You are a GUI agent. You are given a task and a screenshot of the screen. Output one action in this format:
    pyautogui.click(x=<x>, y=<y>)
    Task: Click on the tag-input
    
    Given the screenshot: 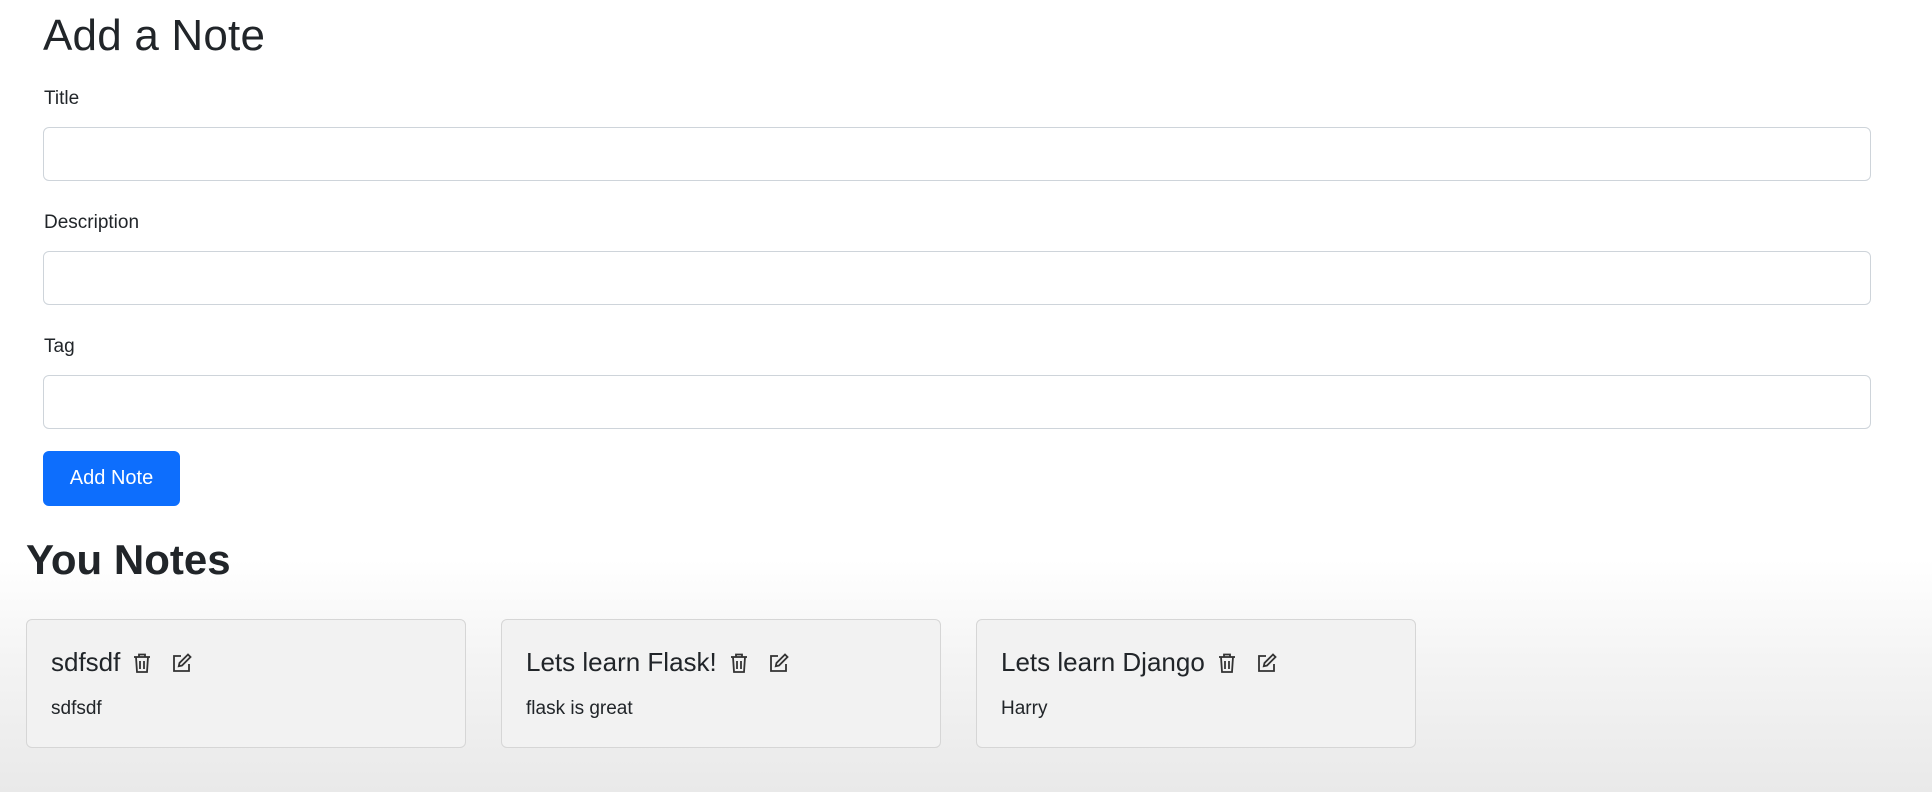 What is the action you would take?
    pyautogui.click(x=957, y=402)
    